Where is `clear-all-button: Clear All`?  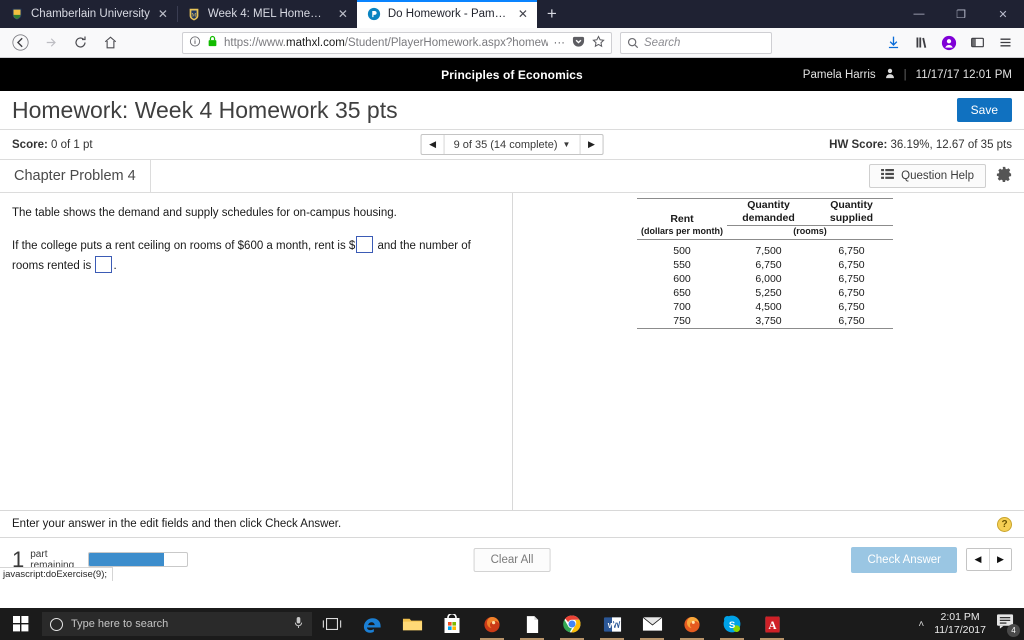 clear-all-button: Clear All is located at coordinates (512, 559).